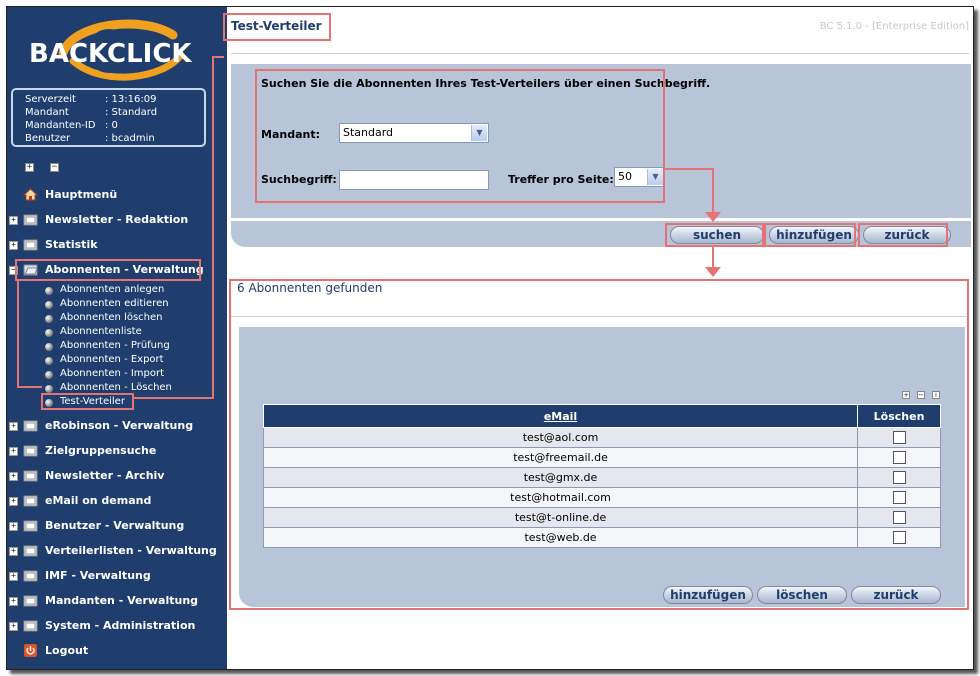 The image size is (980, 676). I want to click on version-label: BC 5.1.0 - [Enterprise Edition], so click(894, 26).